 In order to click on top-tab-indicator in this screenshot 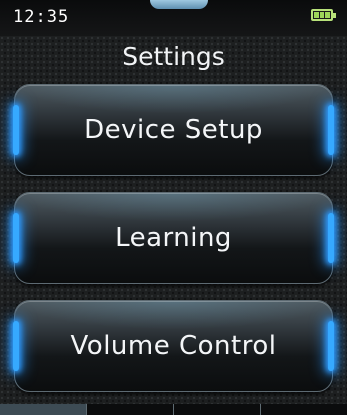, I will do `click(179, 4)`.